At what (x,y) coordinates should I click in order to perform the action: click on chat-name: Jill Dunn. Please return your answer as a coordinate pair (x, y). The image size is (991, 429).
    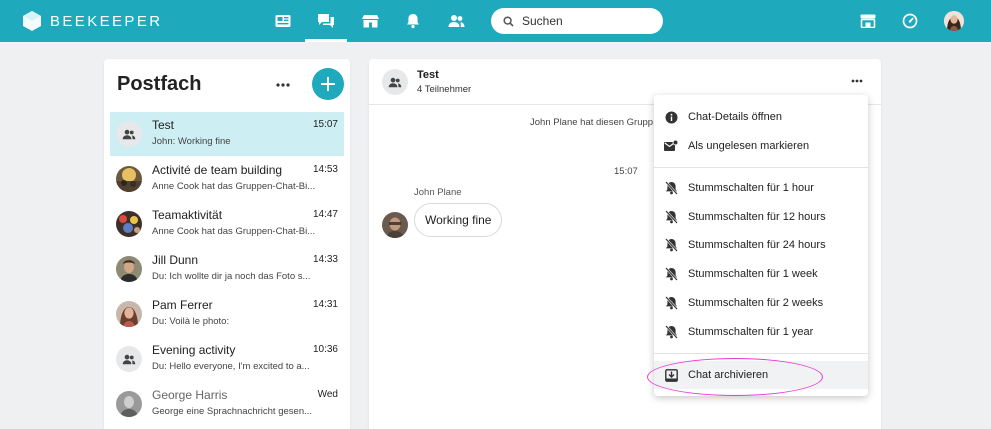
    Looking at the image, I should click on (175, 260).